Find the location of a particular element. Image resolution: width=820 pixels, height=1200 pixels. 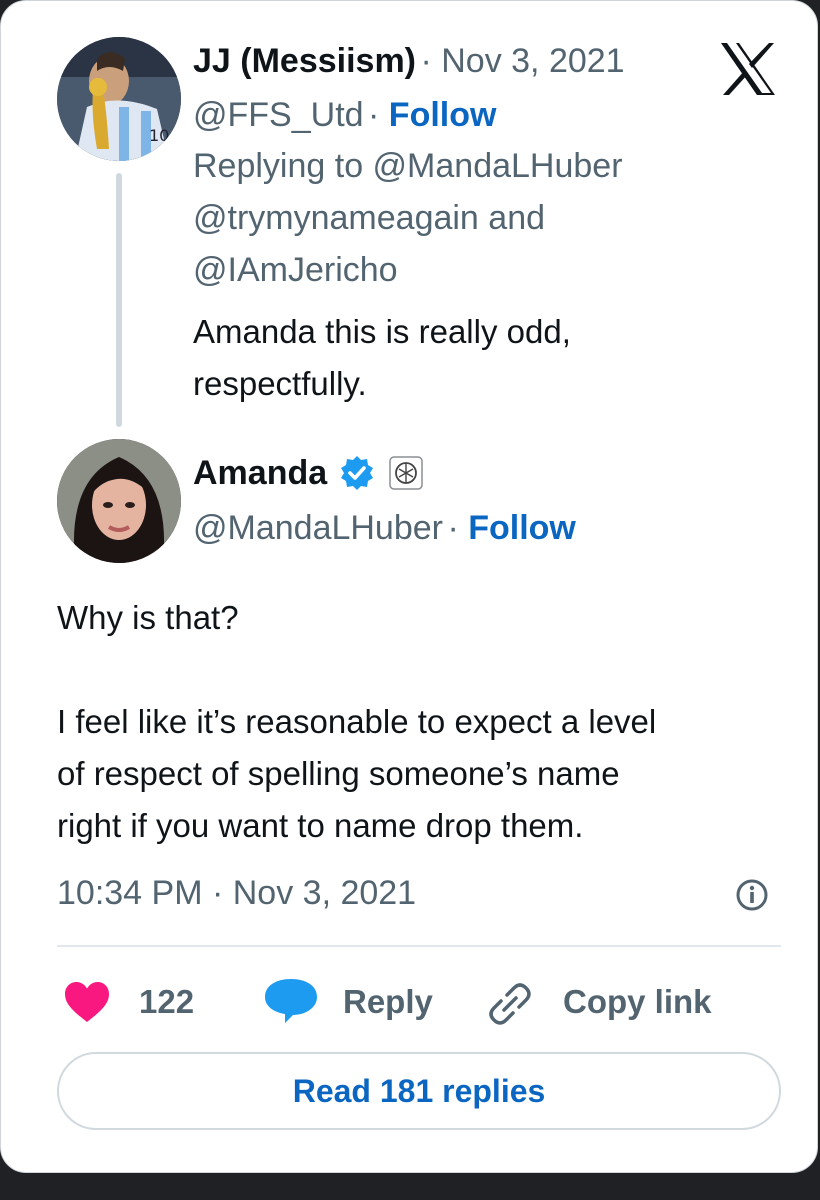

author-handle: @MandaLHuber is located at coordinates (318, 528).